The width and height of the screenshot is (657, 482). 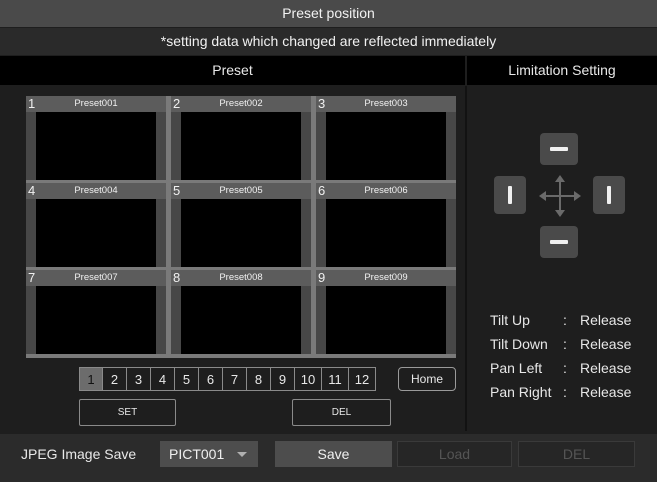 What do you see at coordinates (322, 277) in the screenshot?
I see `preset-number: 9` at bounding box center [322, 277].